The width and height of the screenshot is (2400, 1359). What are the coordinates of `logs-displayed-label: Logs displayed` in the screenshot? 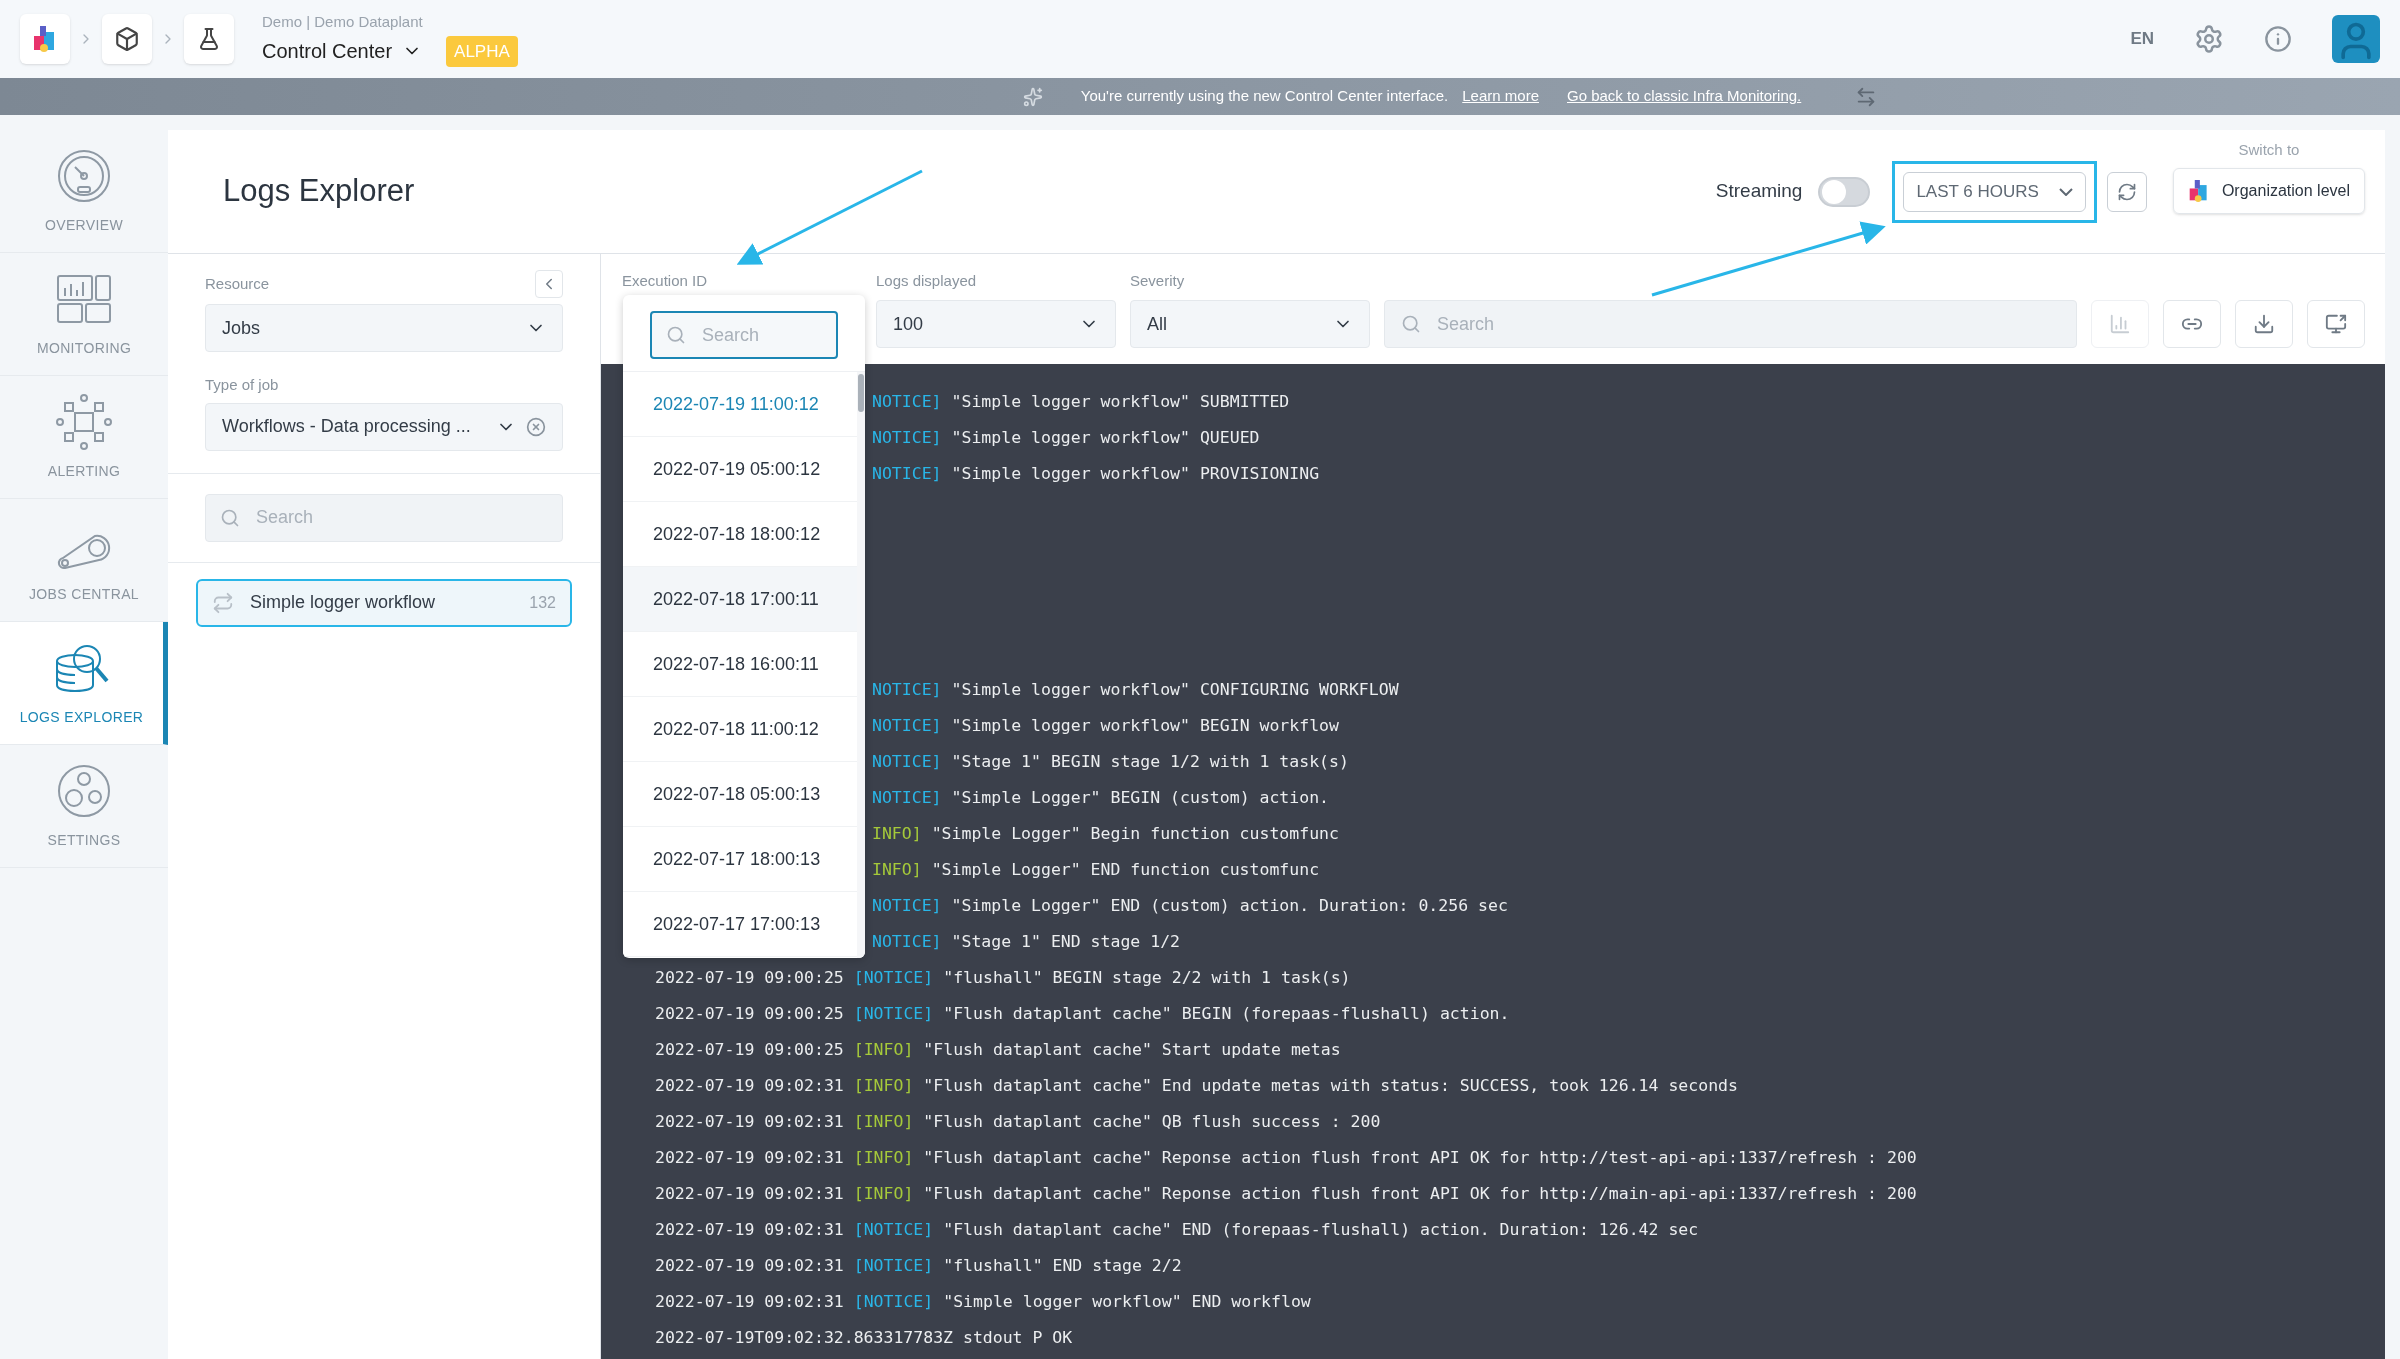 It's located at (927, 280).